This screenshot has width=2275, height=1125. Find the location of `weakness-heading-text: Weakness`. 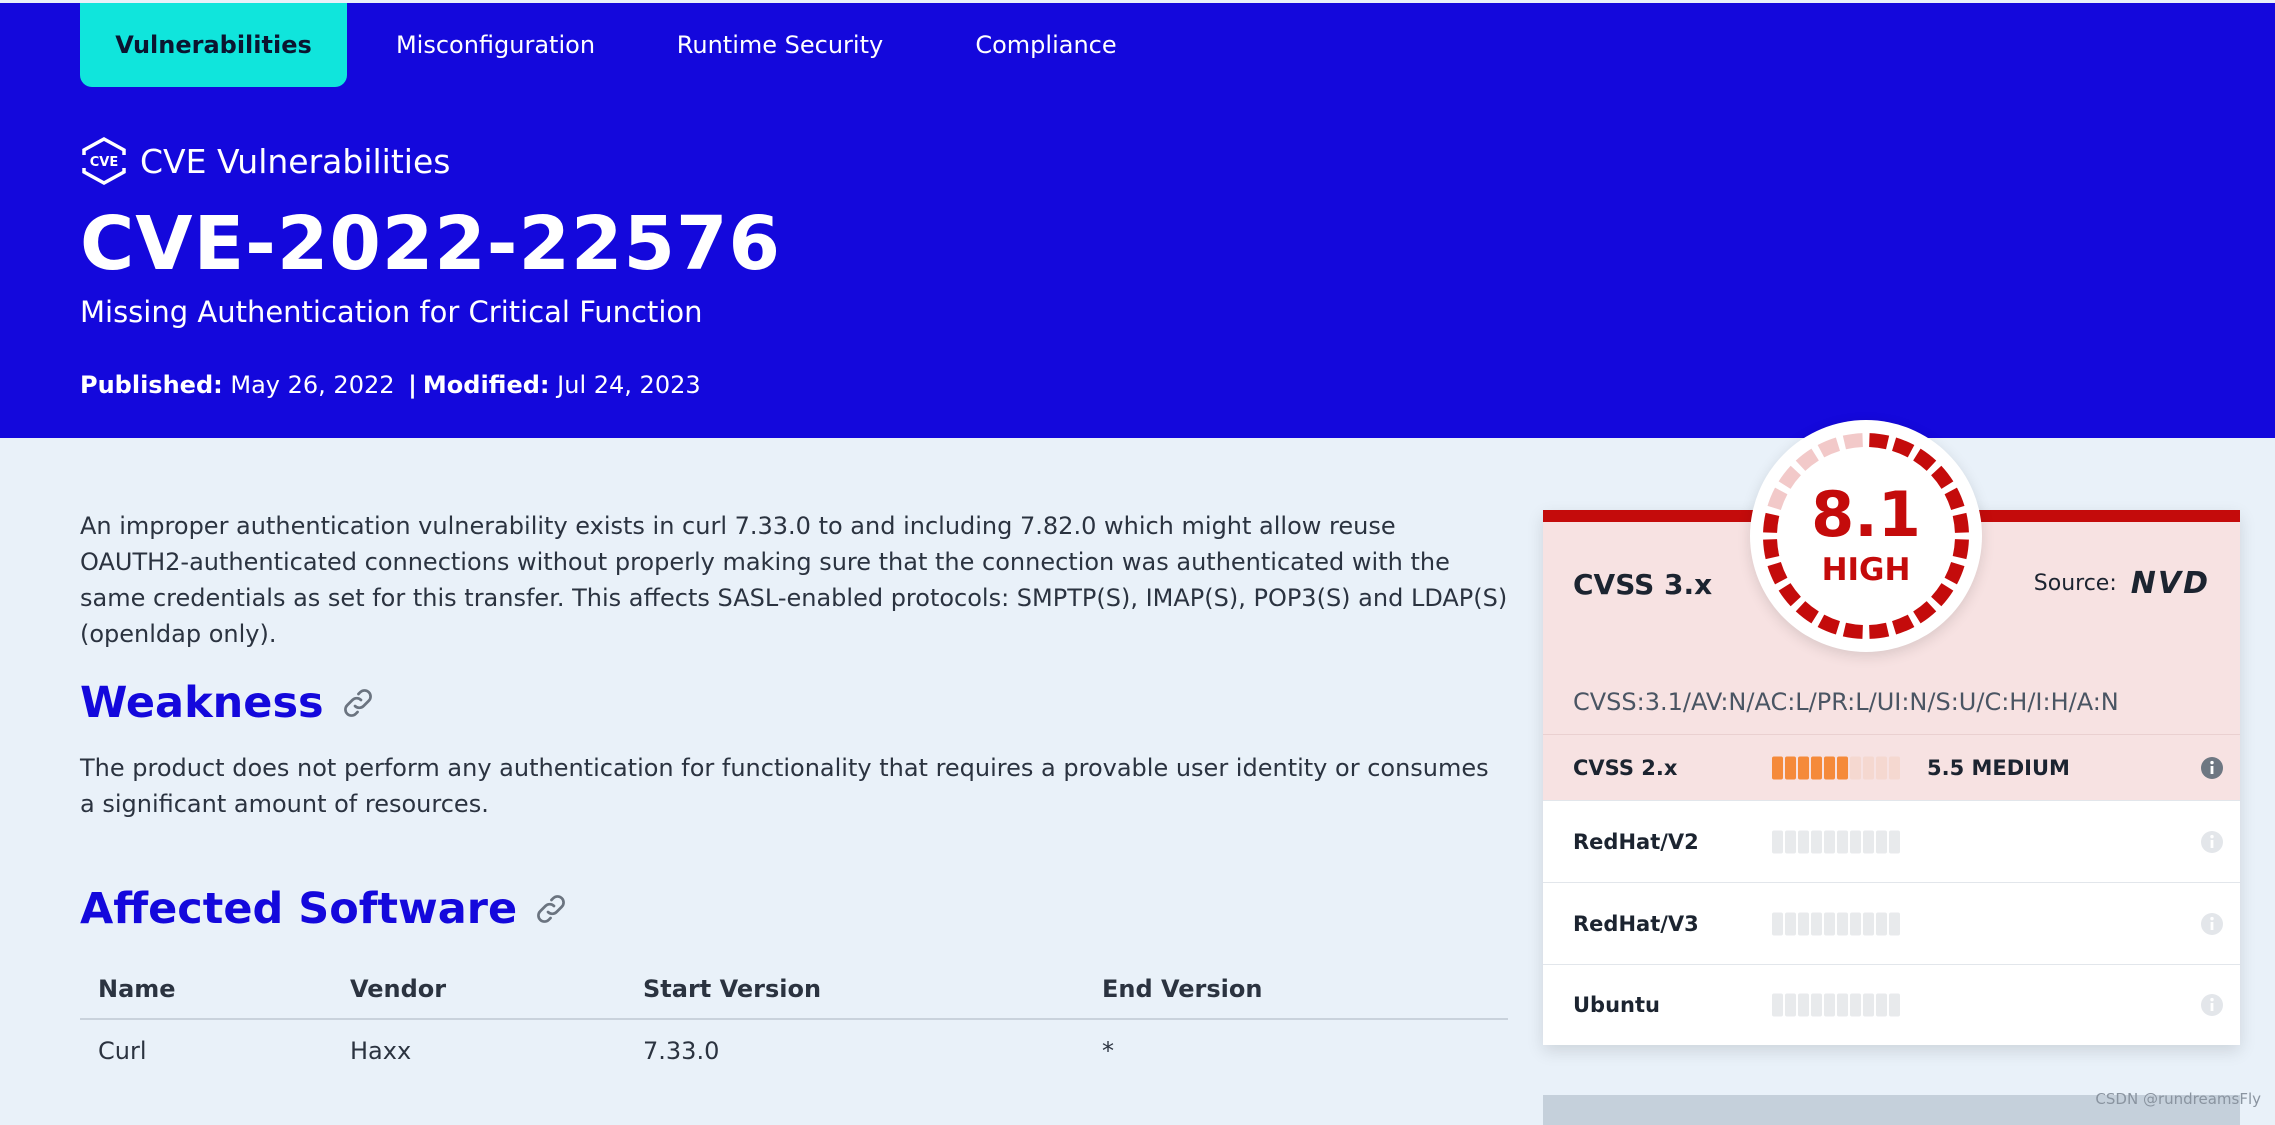

weakness-heading-text: Weakness is located at coordinates (202, 703).